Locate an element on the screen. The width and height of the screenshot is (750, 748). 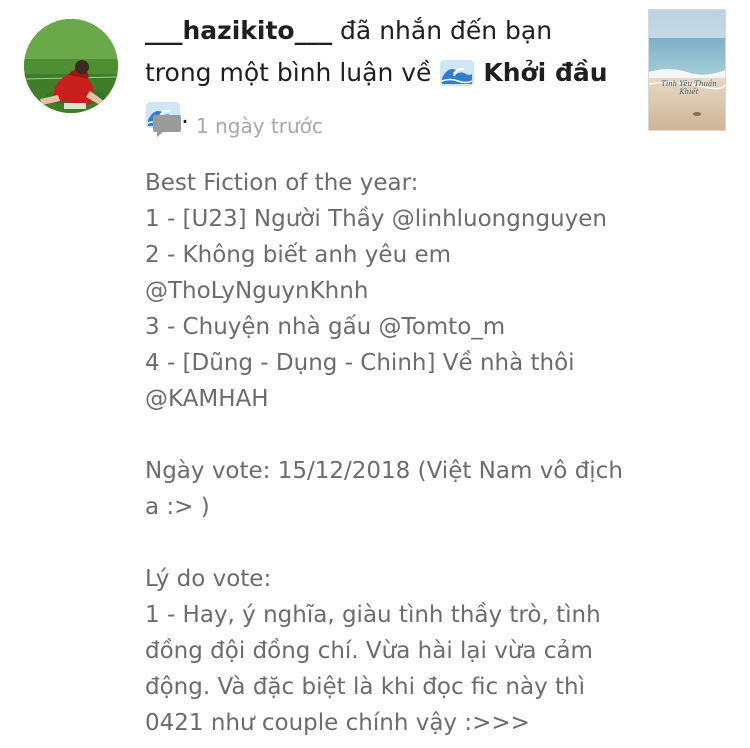
story-title-link: Khởi đầu is located at coordinates (545, 72).